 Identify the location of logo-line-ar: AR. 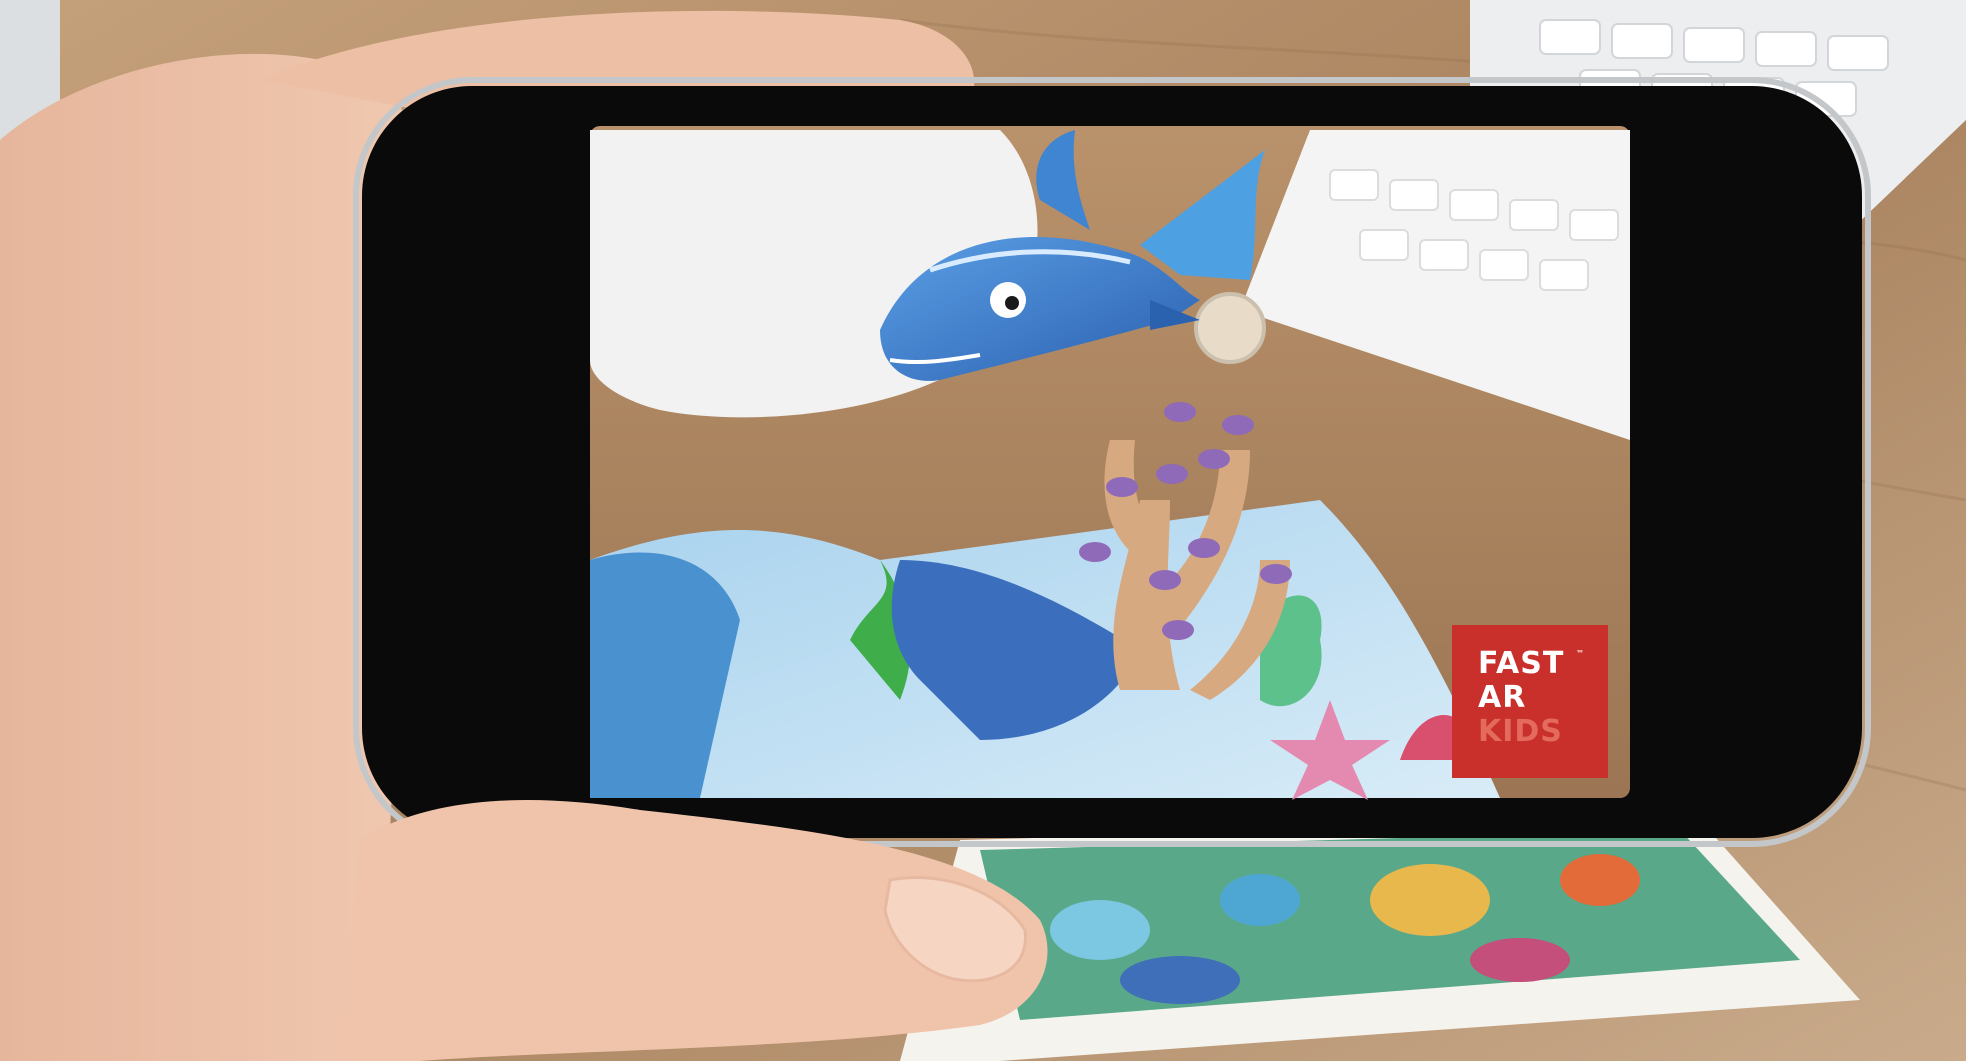
(1502, 697).